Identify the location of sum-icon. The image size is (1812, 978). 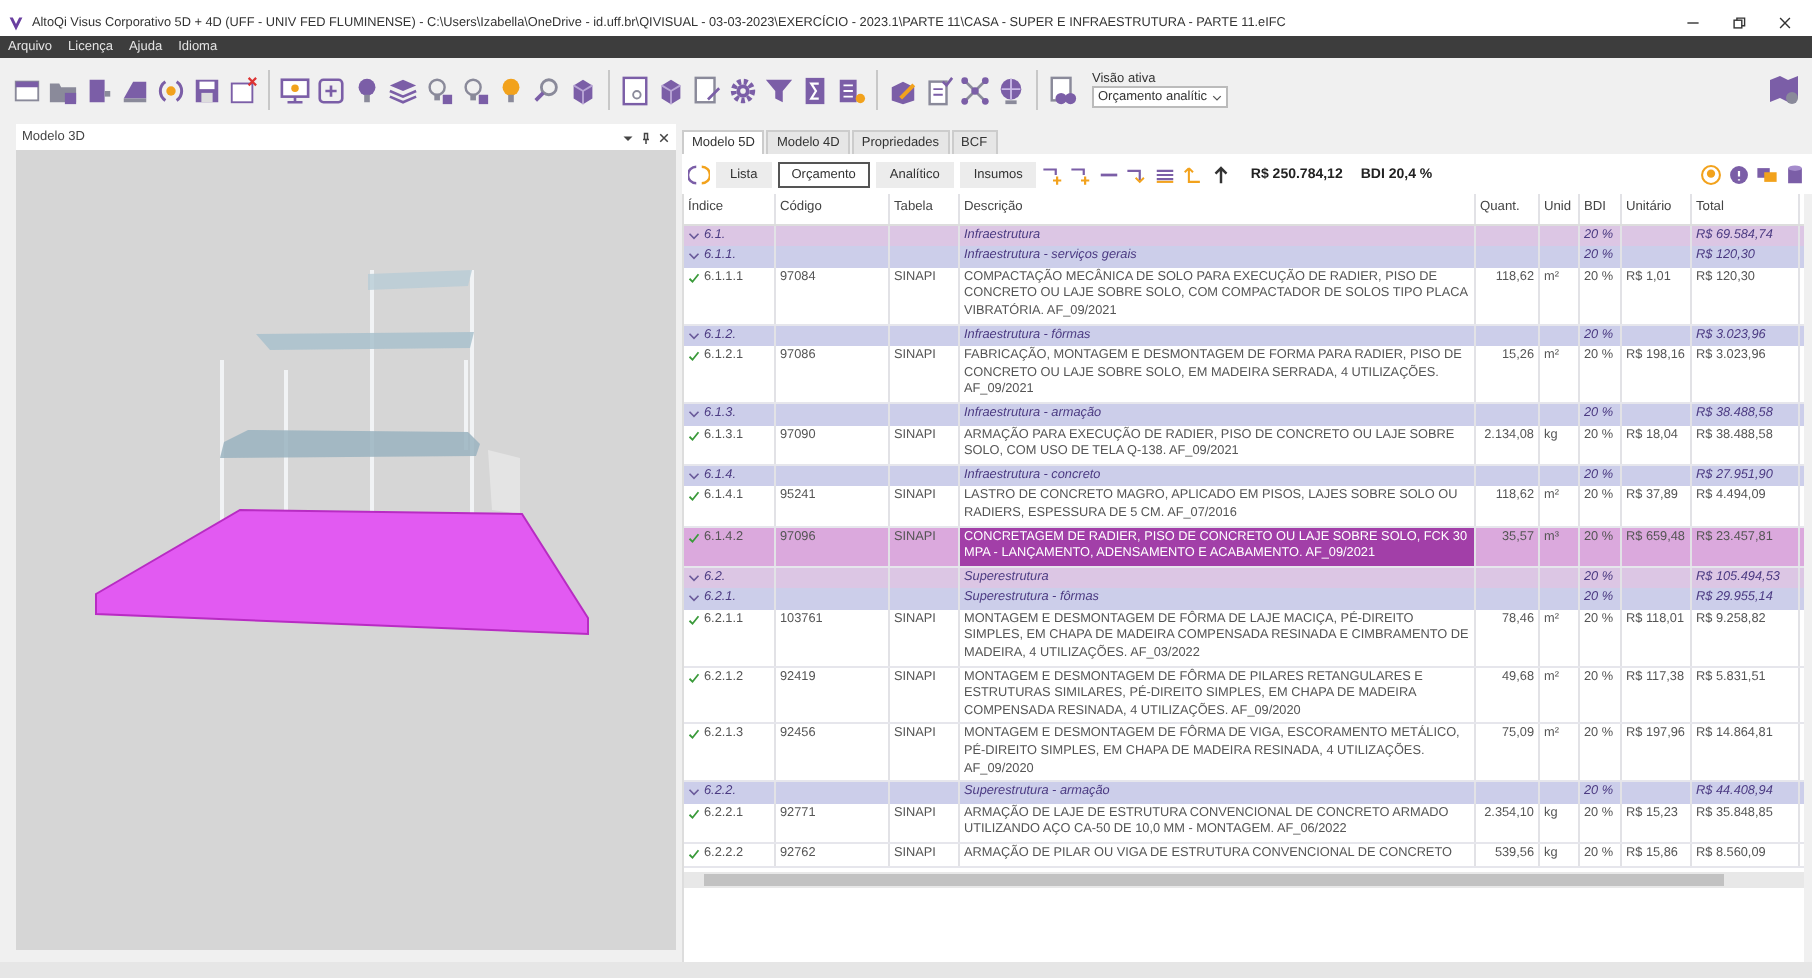
(815, 90).